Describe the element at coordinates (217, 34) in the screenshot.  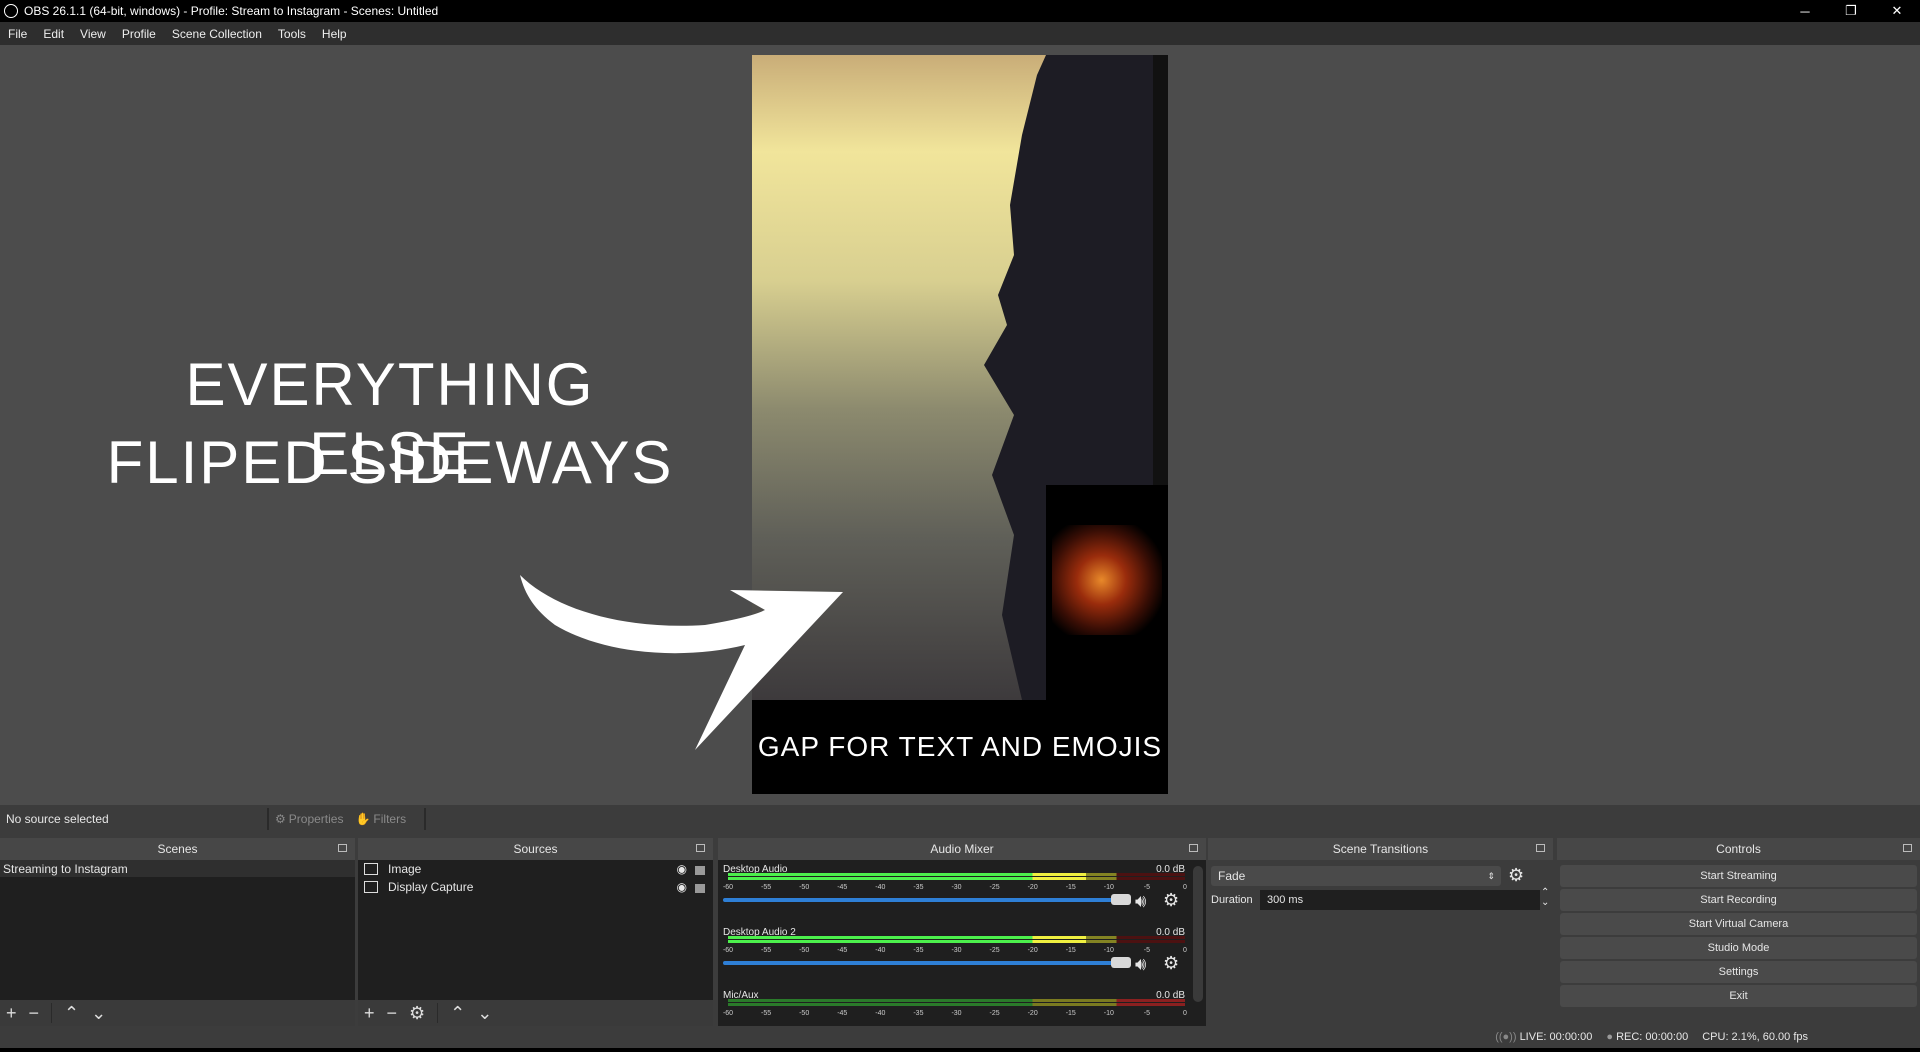
I see `menu-scene-collection: Scene Collection` at that location.